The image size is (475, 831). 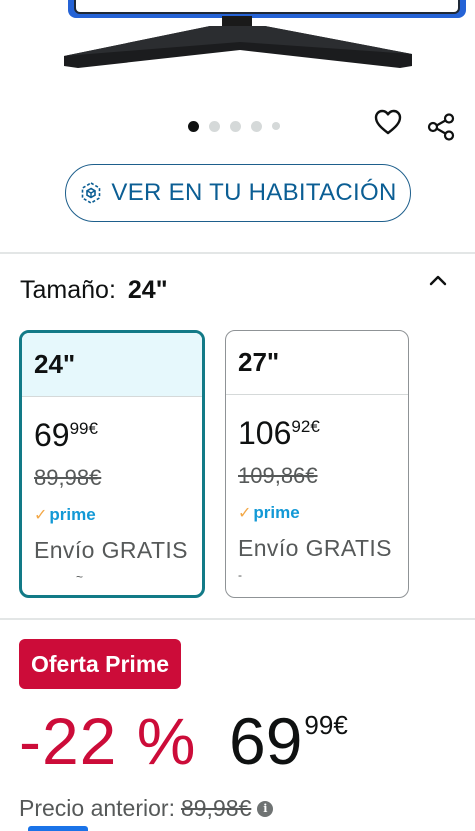 I want to click on heart-icon, so click(x=388, y=122).